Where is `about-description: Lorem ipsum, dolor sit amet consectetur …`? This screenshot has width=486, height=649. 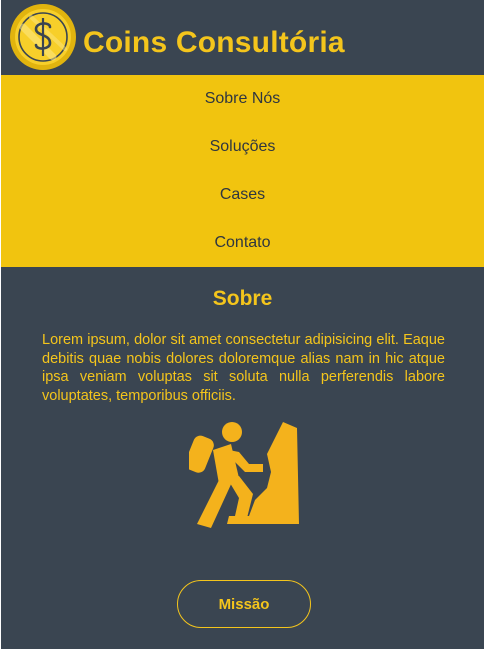
about-description: Lorem ipsum, dolor sit amet consectetur … is located at coordinates (243, 368).